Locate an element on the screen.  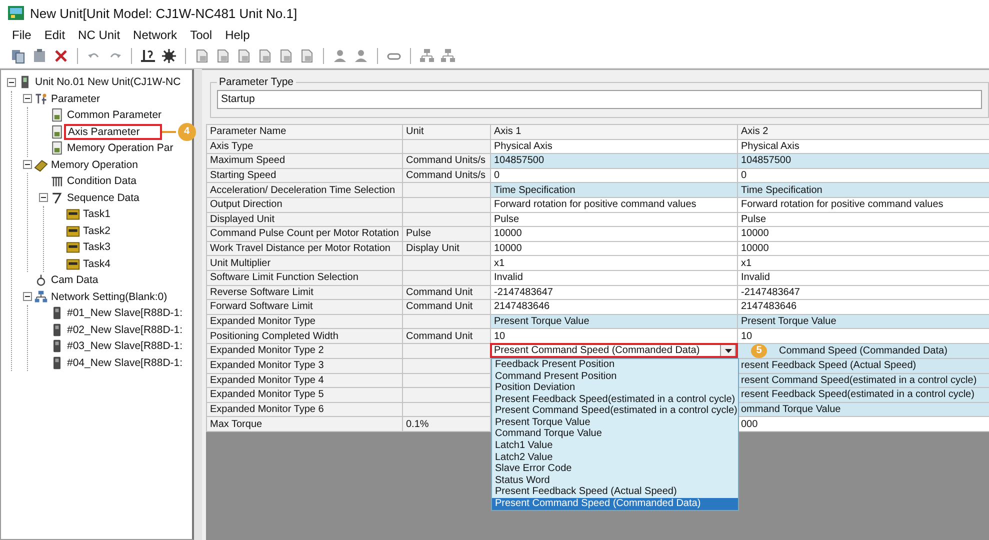
group-label: Parameter Type is located at coordinates (256, 82).